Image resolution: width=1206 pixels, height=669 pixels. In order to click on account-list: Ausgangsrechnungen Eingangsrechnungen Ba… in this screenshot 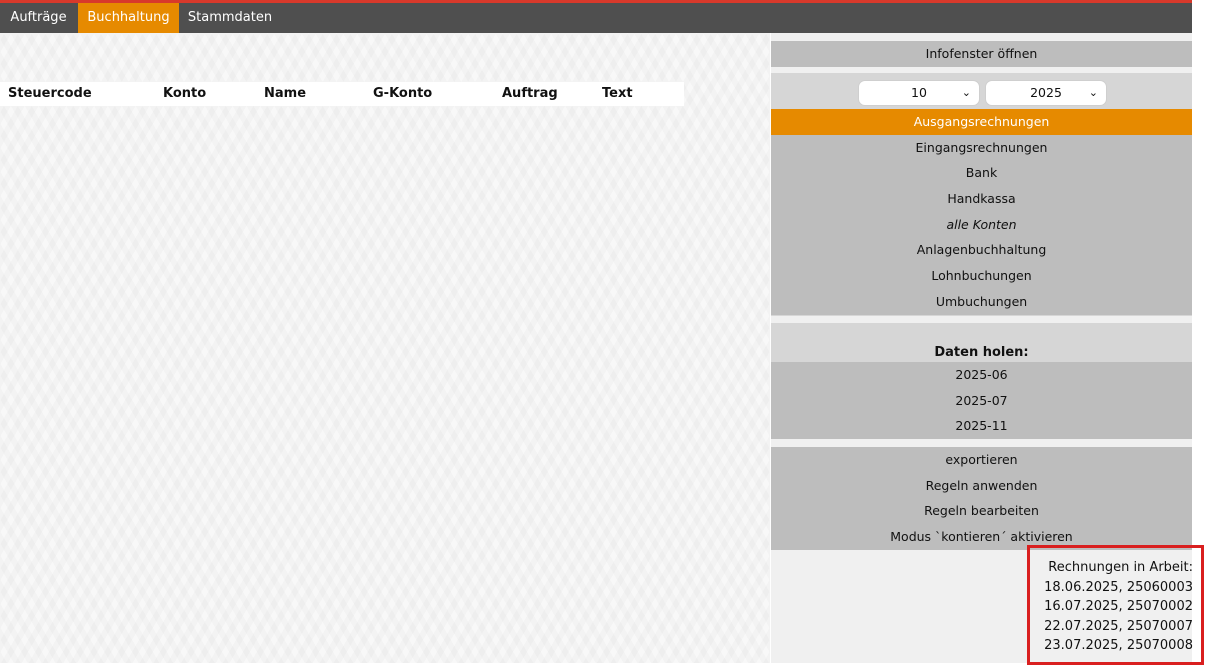, I will do `click(981, 212)`.